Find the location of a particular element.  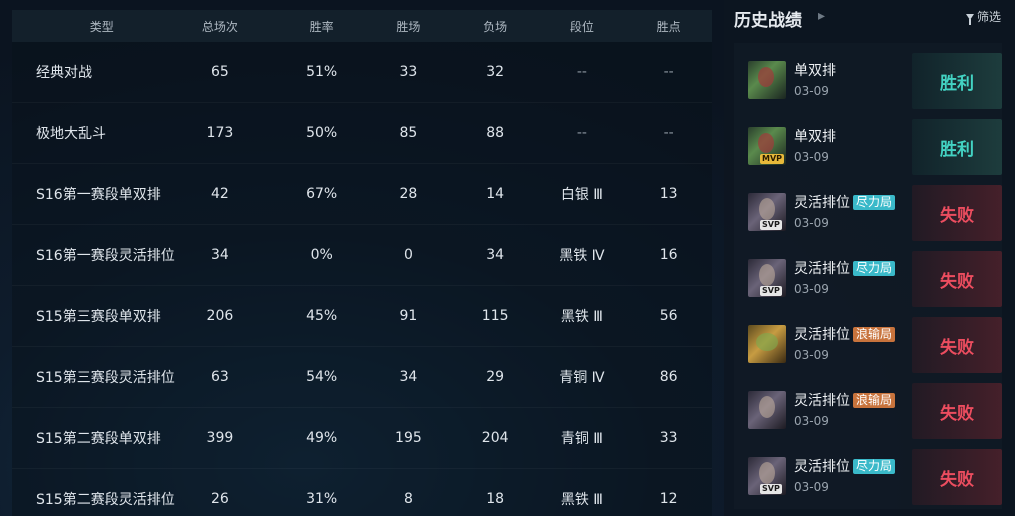

cell-winrate: 54% is located at coordinates (322, 377).